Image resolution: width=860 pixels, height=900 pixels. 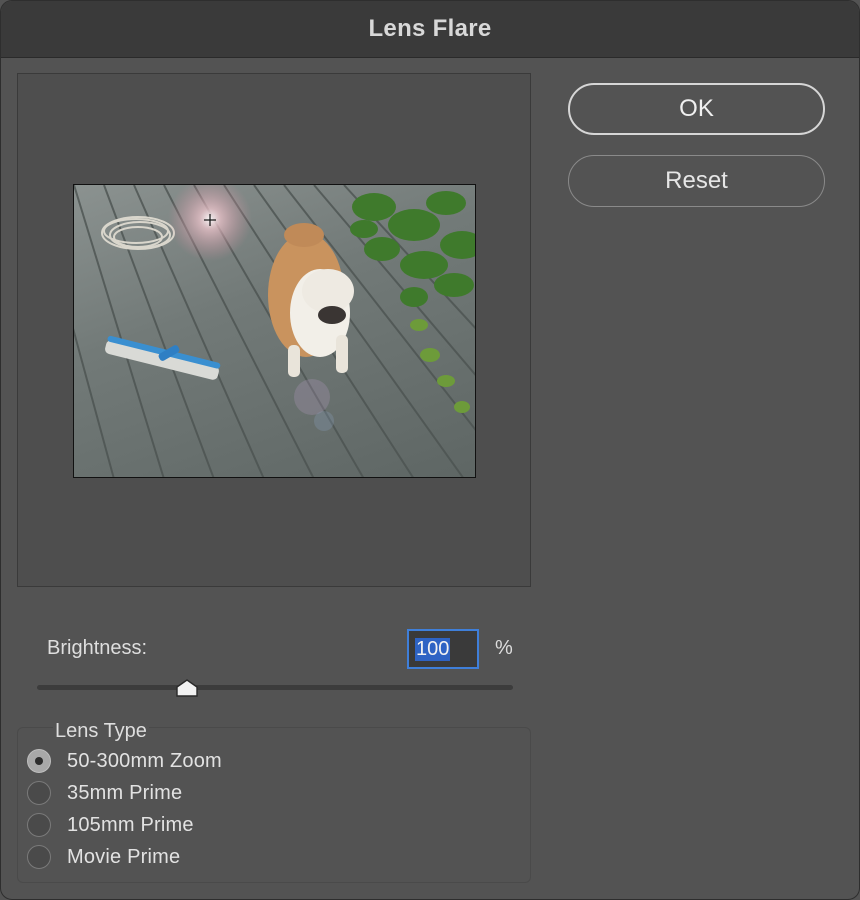 I want to click on ok-button: OK, so click(x=696, y=109).